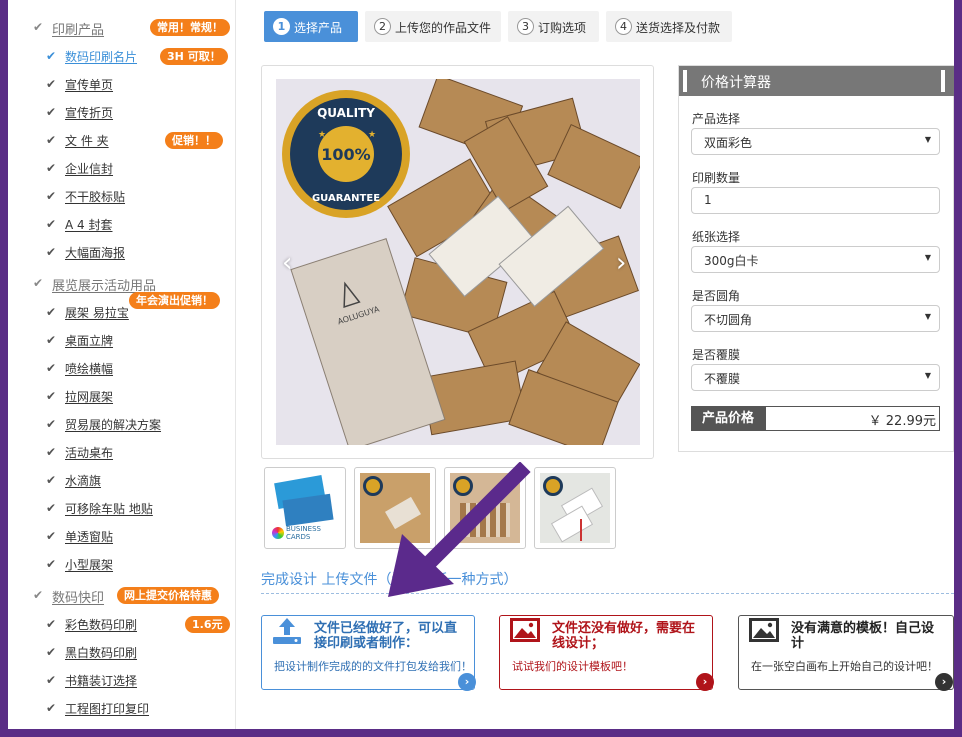  Describe the element at coordinates (122, 169) in the screenshot. I see `sidebar-item-envelope: ✔ 企业信封` at that location.